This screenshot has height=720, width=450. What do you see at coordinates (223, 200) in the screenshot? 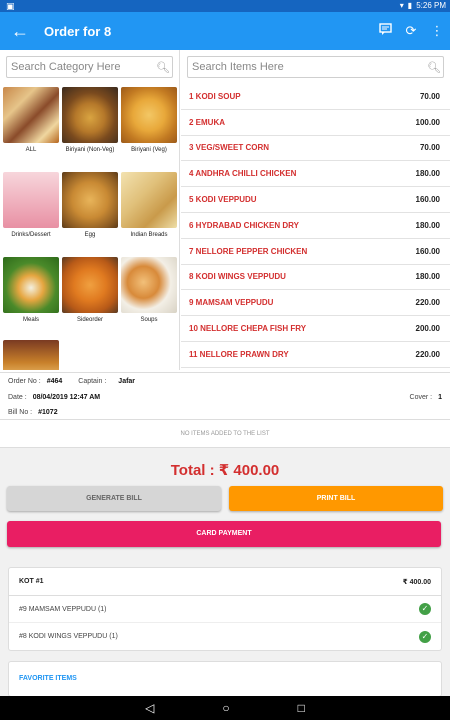
I see `item-name: 5 KODI VEPPUDU` at bounding box center [223, 200].